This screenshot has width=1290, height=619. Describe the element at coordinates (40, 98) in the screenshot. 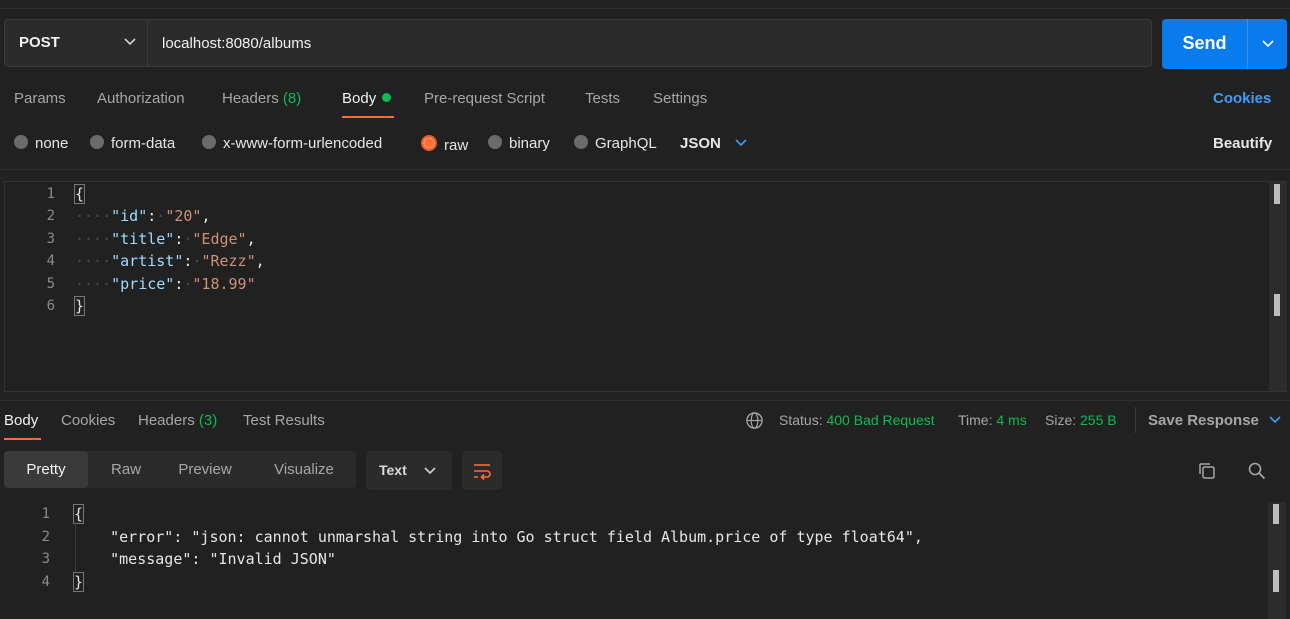

I see `tab-params: Params` at that location.